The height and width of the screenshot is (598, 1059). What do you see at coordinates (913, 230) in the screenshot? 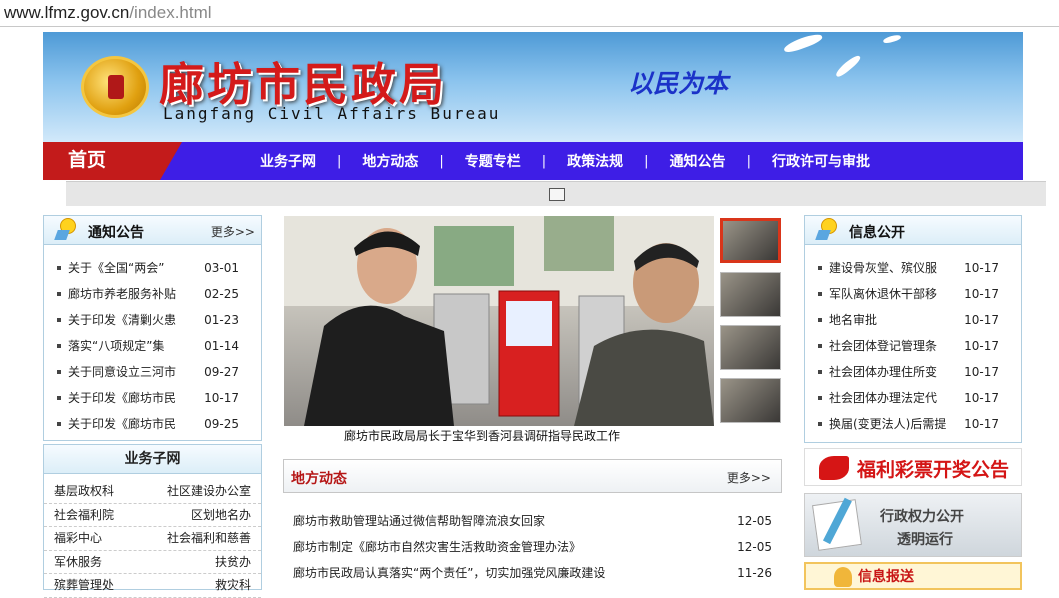
I see `info-header: 信息公开` at bounding box center [913, 230].